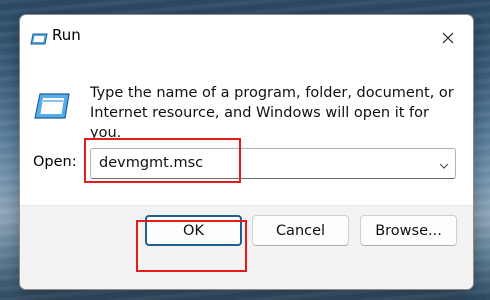 The height and width of the screenshot is (300, 490). Describe the element at coordinates (444, 163) in the screenshot. I see `chevron-down-icon` at that location.